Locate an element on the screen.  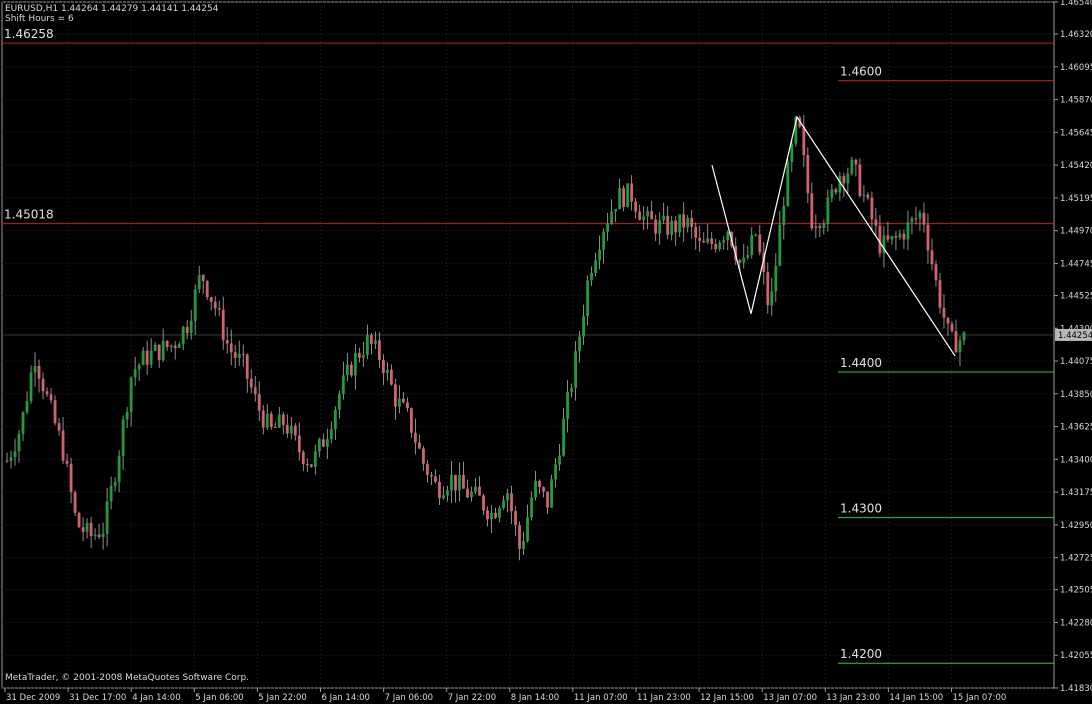
y-tick-label: 1.44745 is located at coordinates (1076, 264).